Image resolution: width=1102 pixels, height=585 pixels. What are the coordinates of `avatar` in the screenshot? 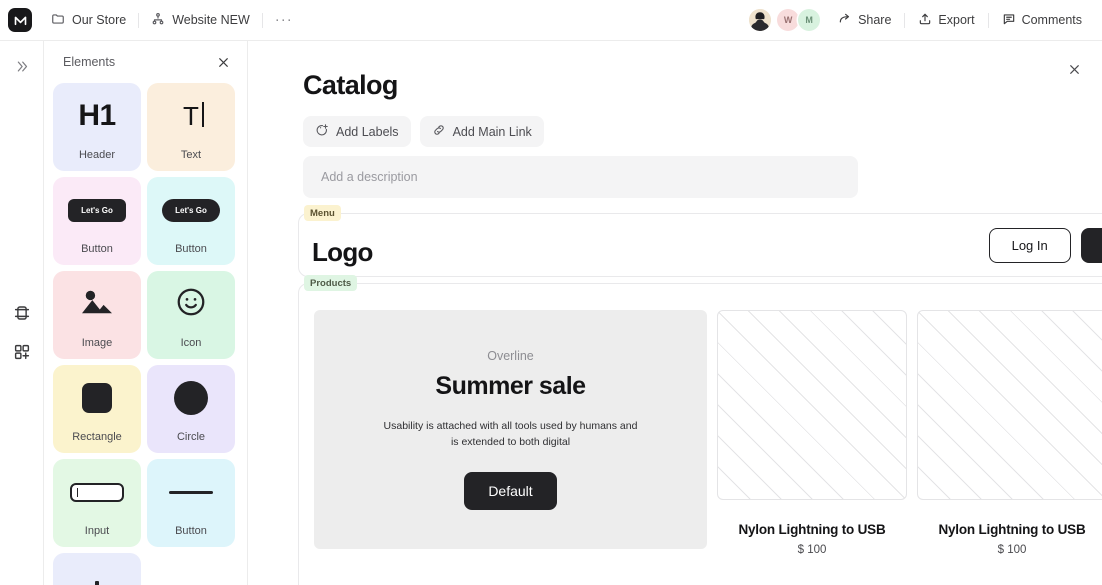 It's located at (760, 20).